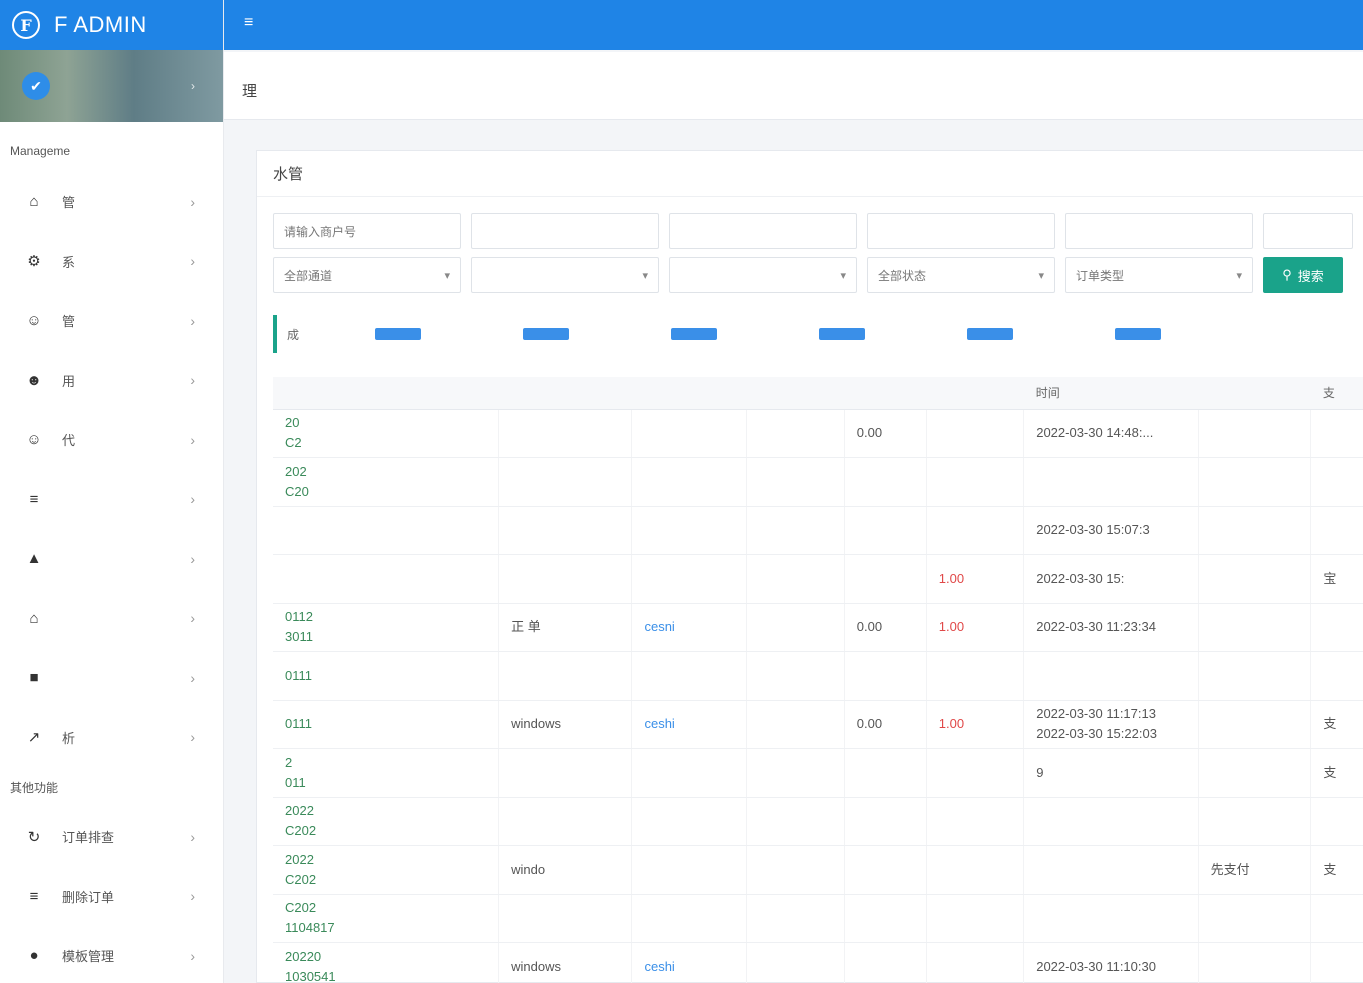 This screenshot has width=1363, height=983. Describe the element at coordinates (793, 25) in the screenshot. I see `top-navbar: ≡` at that location.